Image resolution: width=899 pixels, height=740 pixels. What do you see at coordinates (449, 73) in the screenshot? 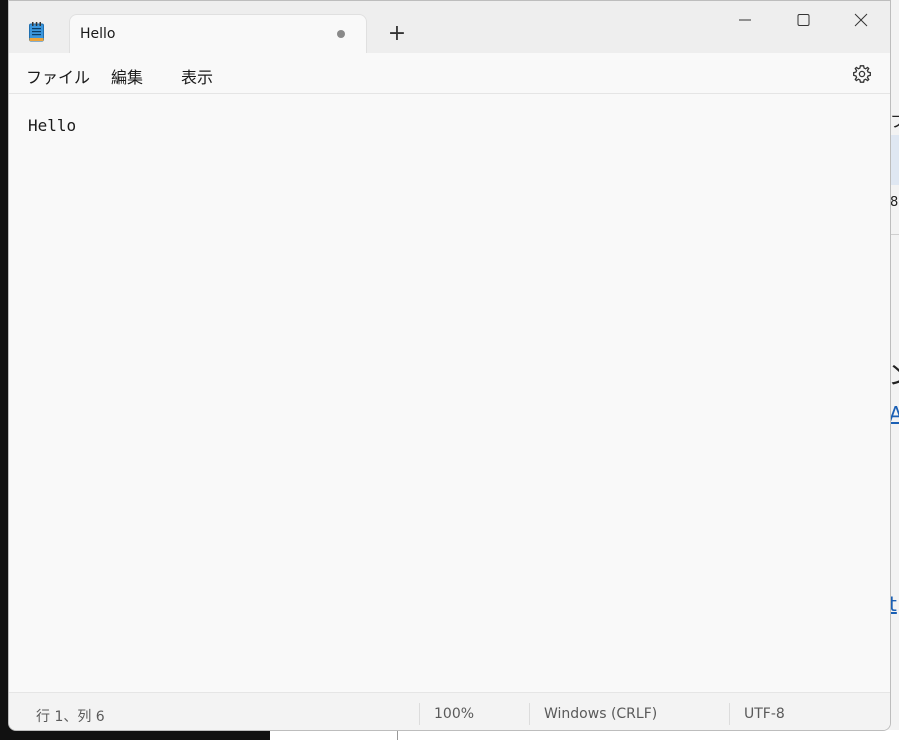
I see `menu-bar: ファイル 編集 表示` at bounding box center [449, 73].